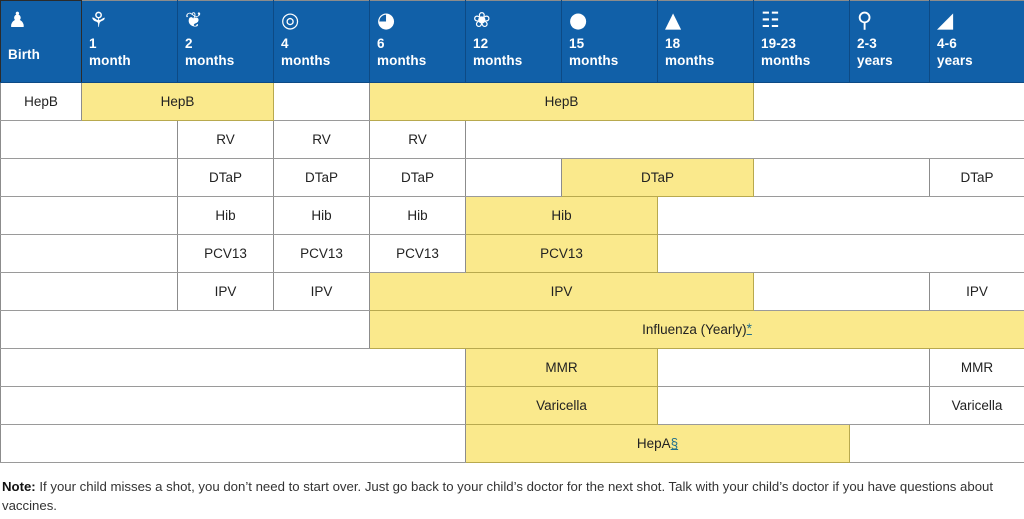  Describe the element at coordinates (225, 177) in the screenshot. I see `schedule-cell-dtap-1: DTaP` at that location.